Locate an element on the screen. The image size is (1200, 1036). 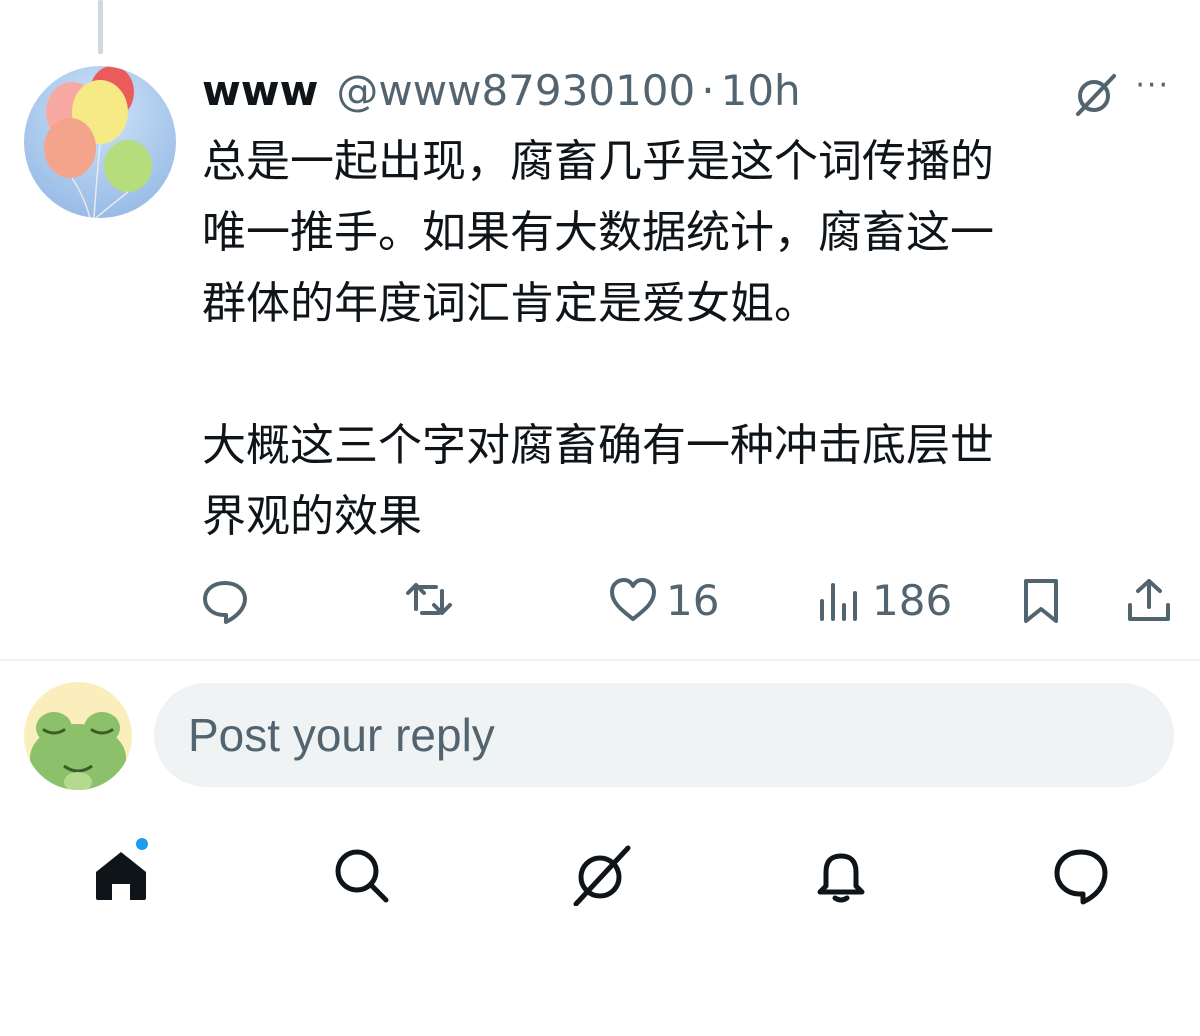
notification-dot is located at coordinates (142, 844).